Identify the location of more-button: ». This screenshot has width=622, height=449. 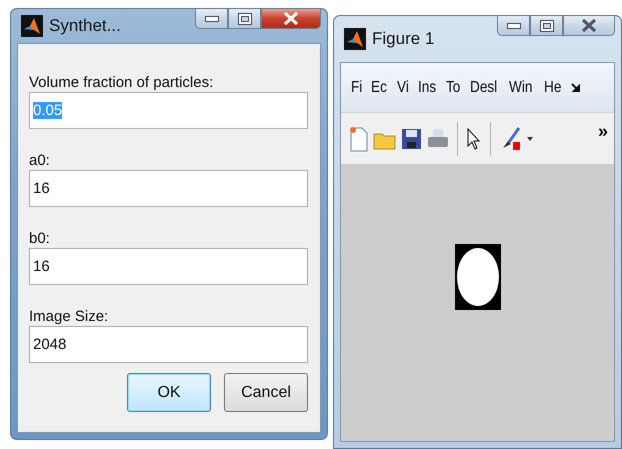
(603, 131).